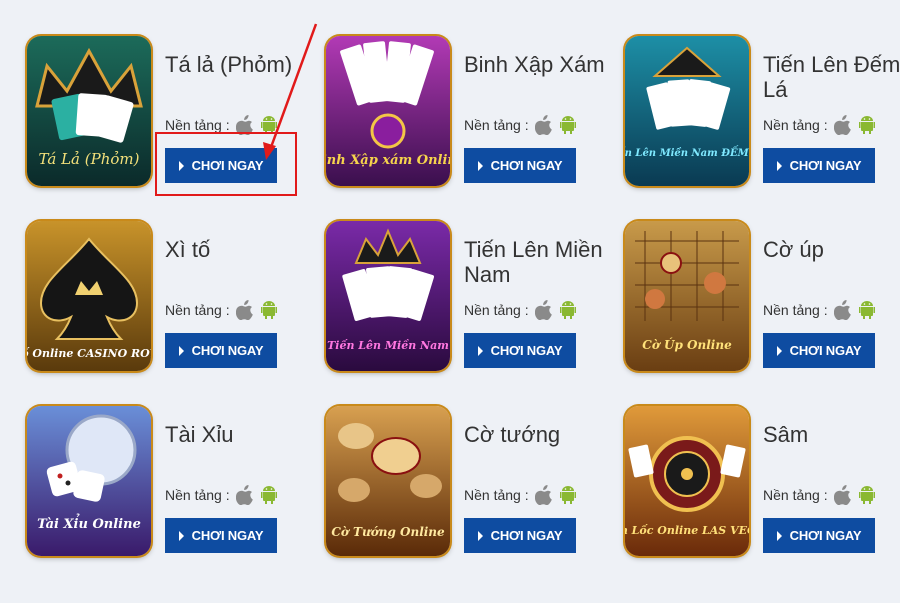 This screenshot has height=603, width=900. I want to click on annotation-arrow-icon, so click(290, 91).